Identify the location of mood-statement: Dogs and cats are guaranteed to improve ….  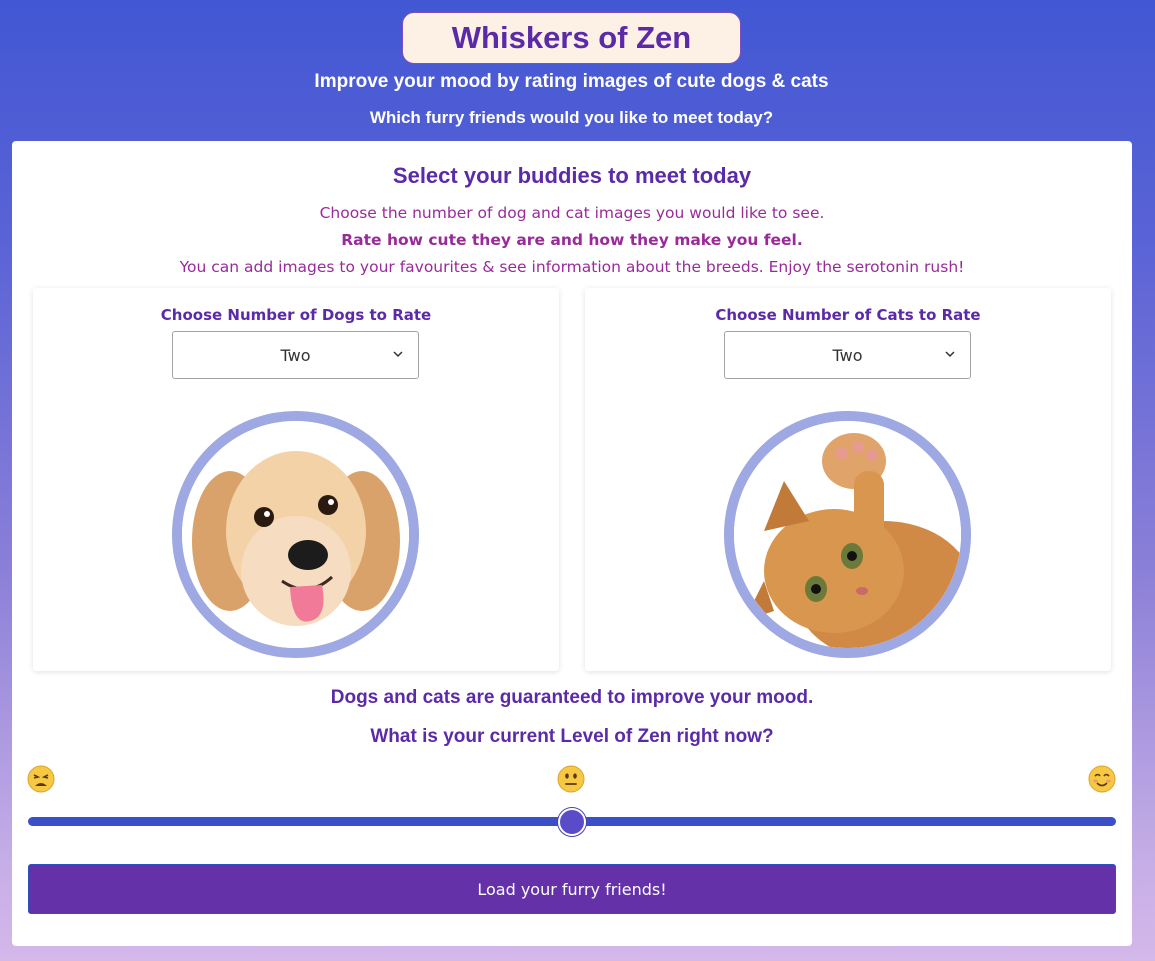
(572, 697).